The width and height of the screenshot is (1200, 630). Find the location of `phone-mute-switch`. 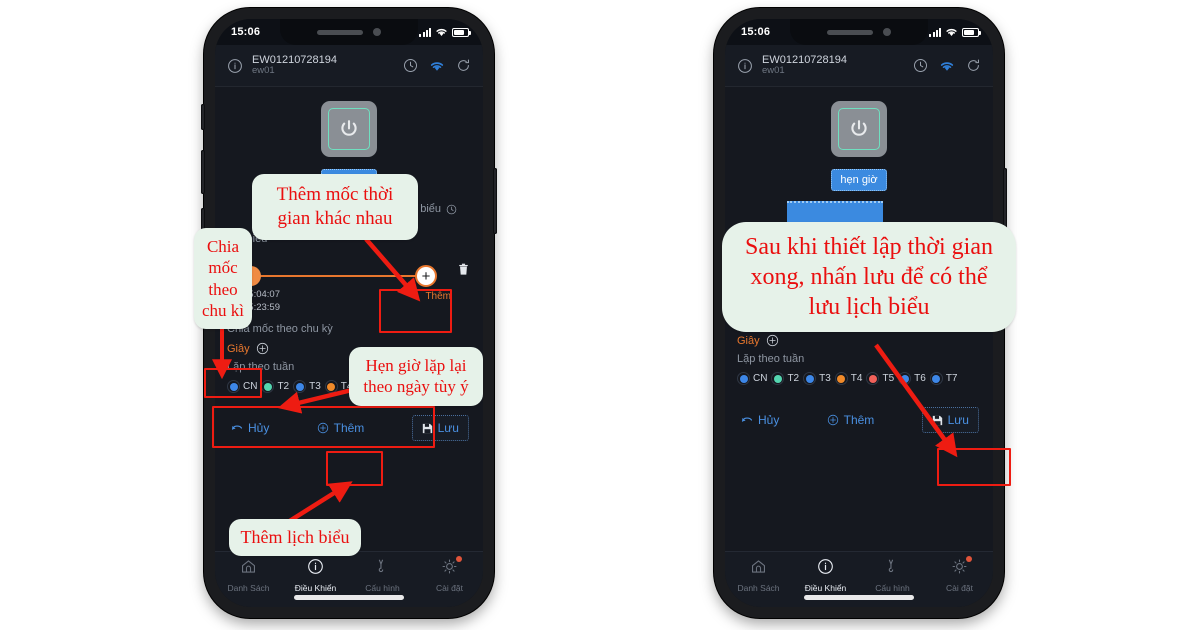

phone-mute-switch is located at coordinates (203, 117).